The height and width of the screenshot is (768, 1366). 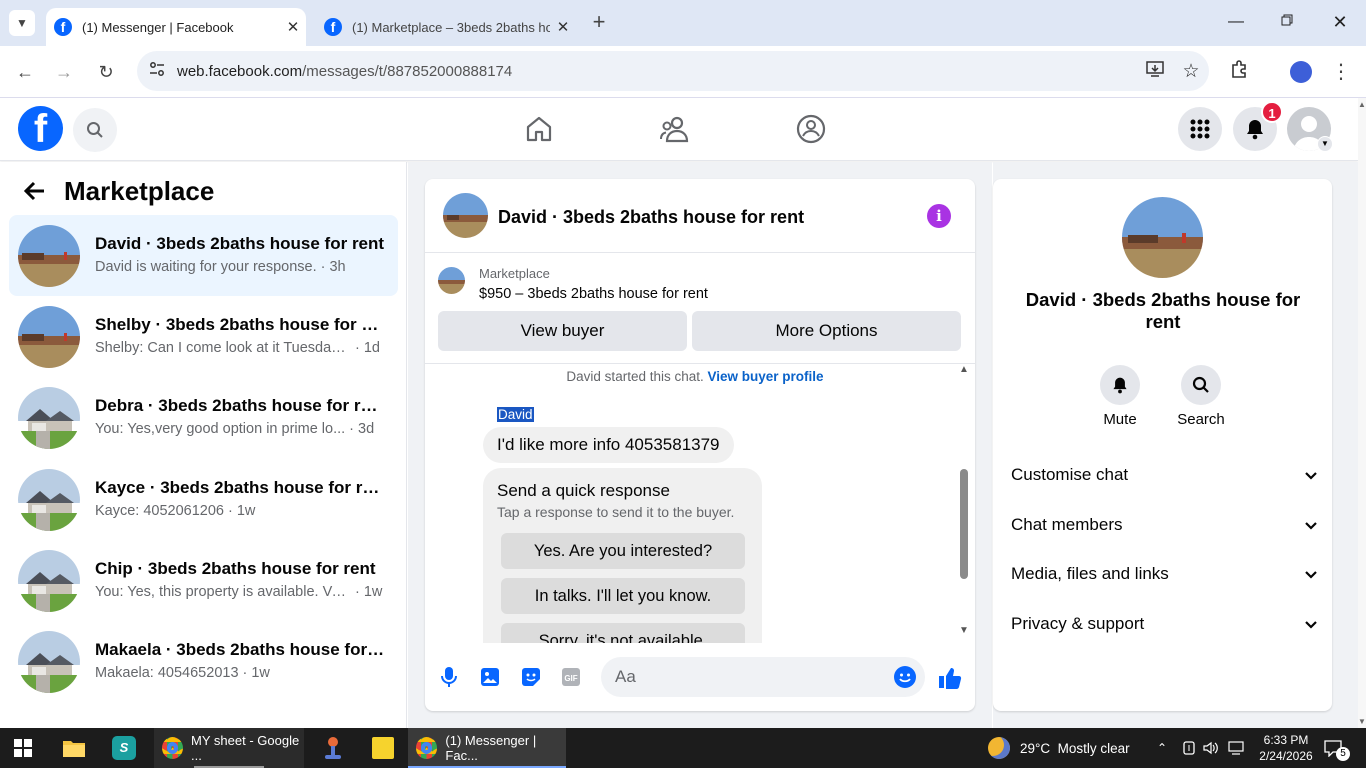 What do you see at coordinates (593, 294) in the screenshot?
I see `listing-title: $950 – 3beds 2baths house for rent` at bounding box center [593, 294].